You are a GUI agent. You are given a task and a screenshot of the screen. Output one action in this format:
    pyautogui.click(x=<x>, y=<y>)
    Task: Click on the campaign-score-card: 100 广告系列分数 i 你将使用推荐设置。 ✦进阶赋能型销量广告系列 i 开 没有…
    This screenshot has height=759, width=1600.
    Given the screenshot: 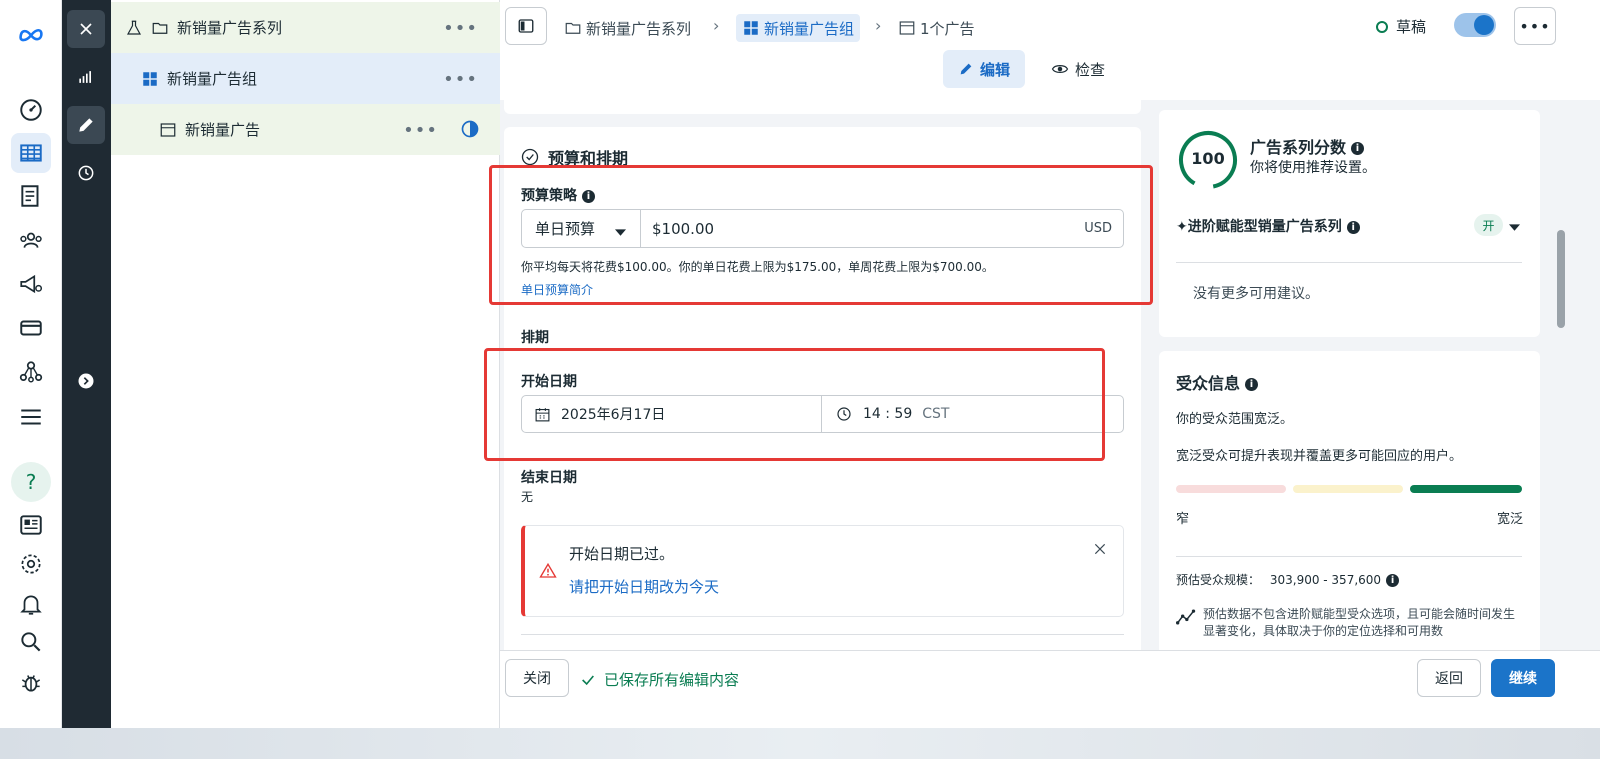 What is the action you would take?
    pyautogui.click(x=1349, y=223)
    